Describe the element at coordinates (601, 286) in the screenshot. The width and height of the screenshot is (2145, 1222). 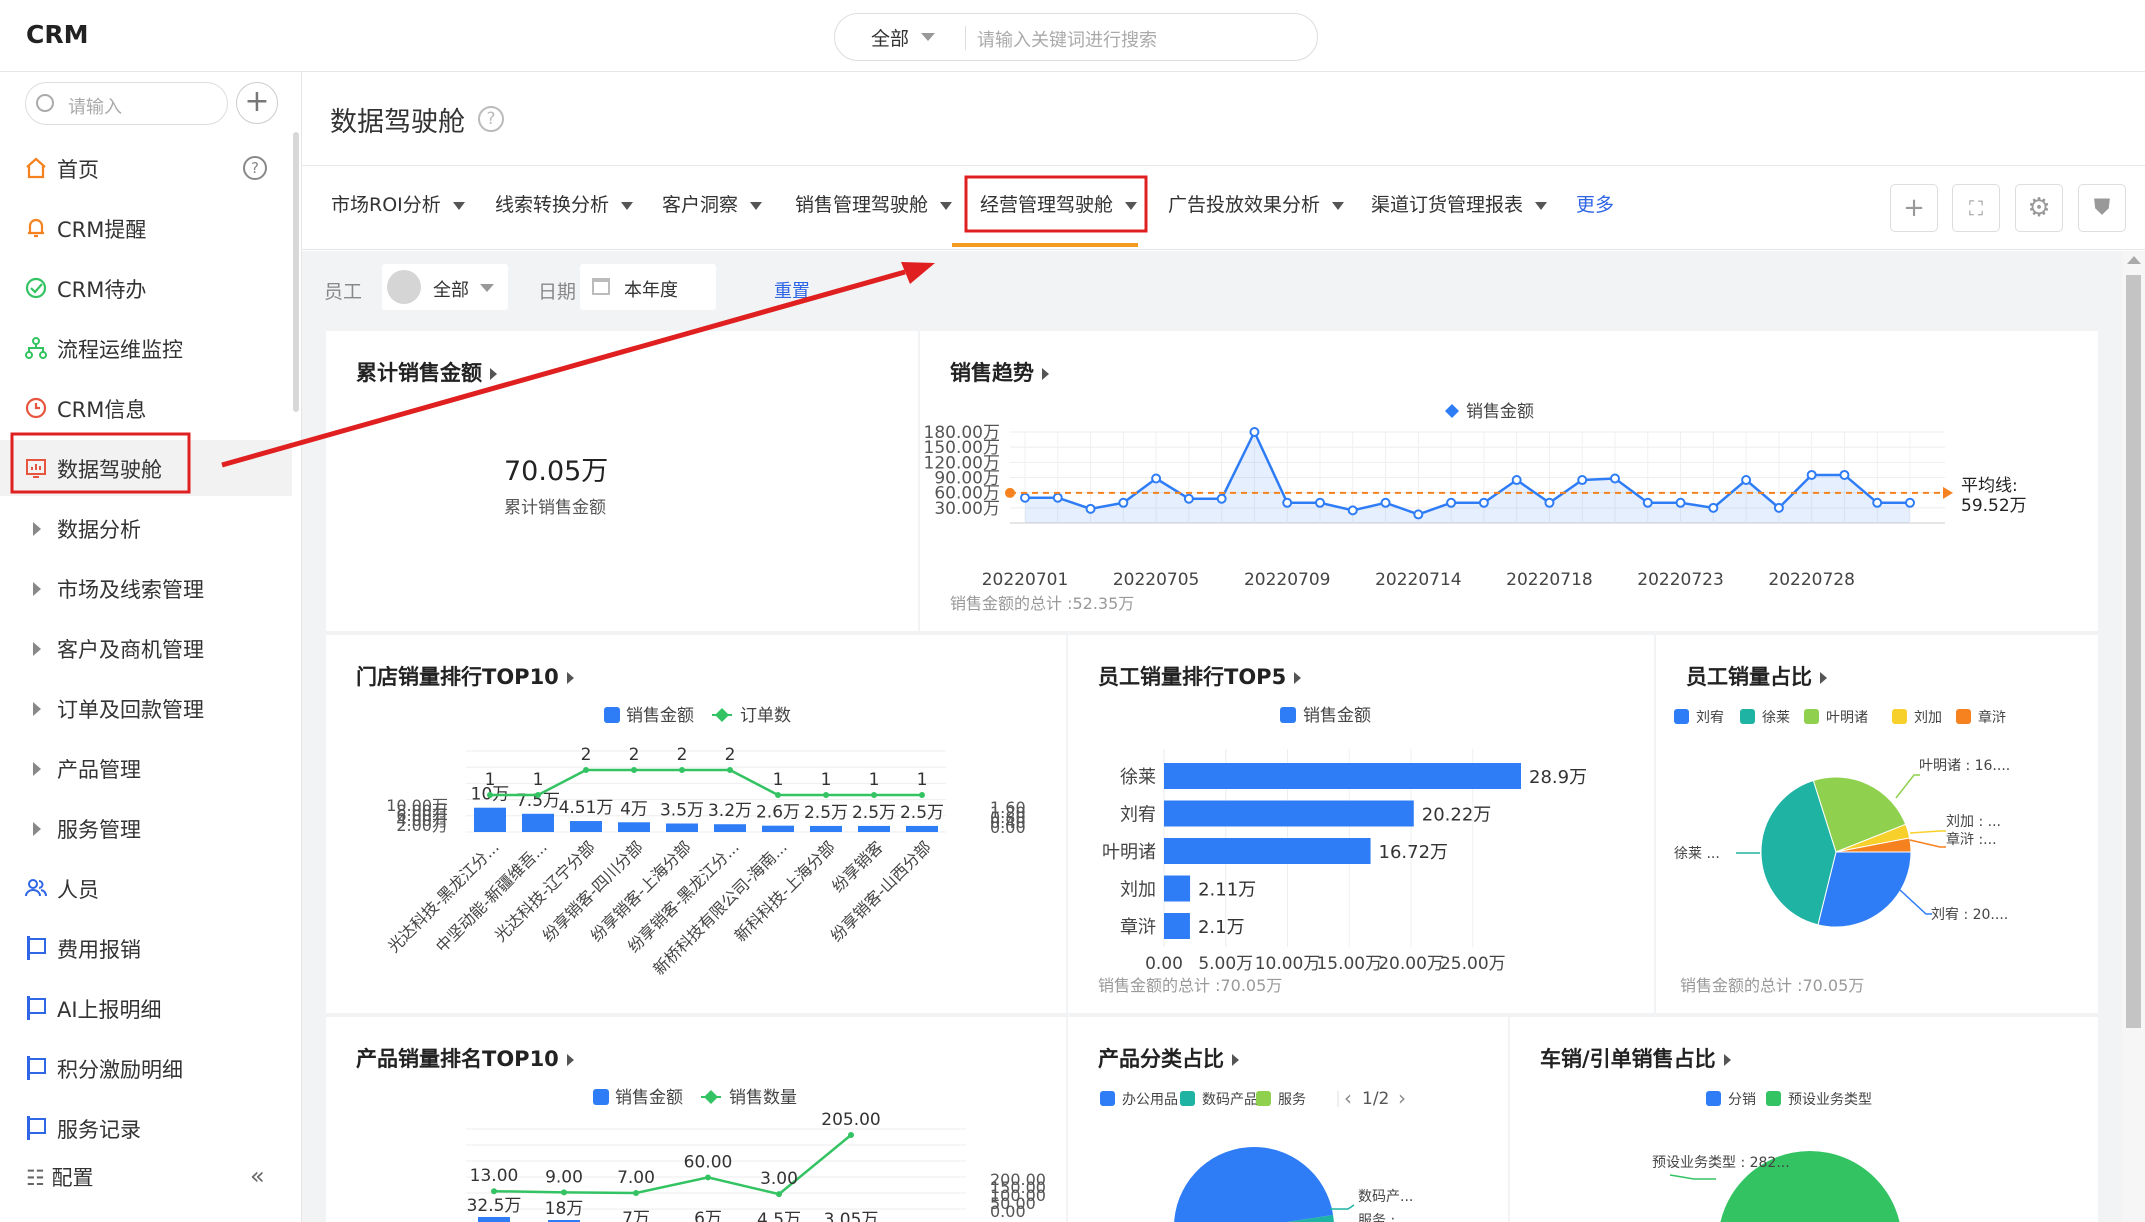
I see `calendar-icon` at that location.